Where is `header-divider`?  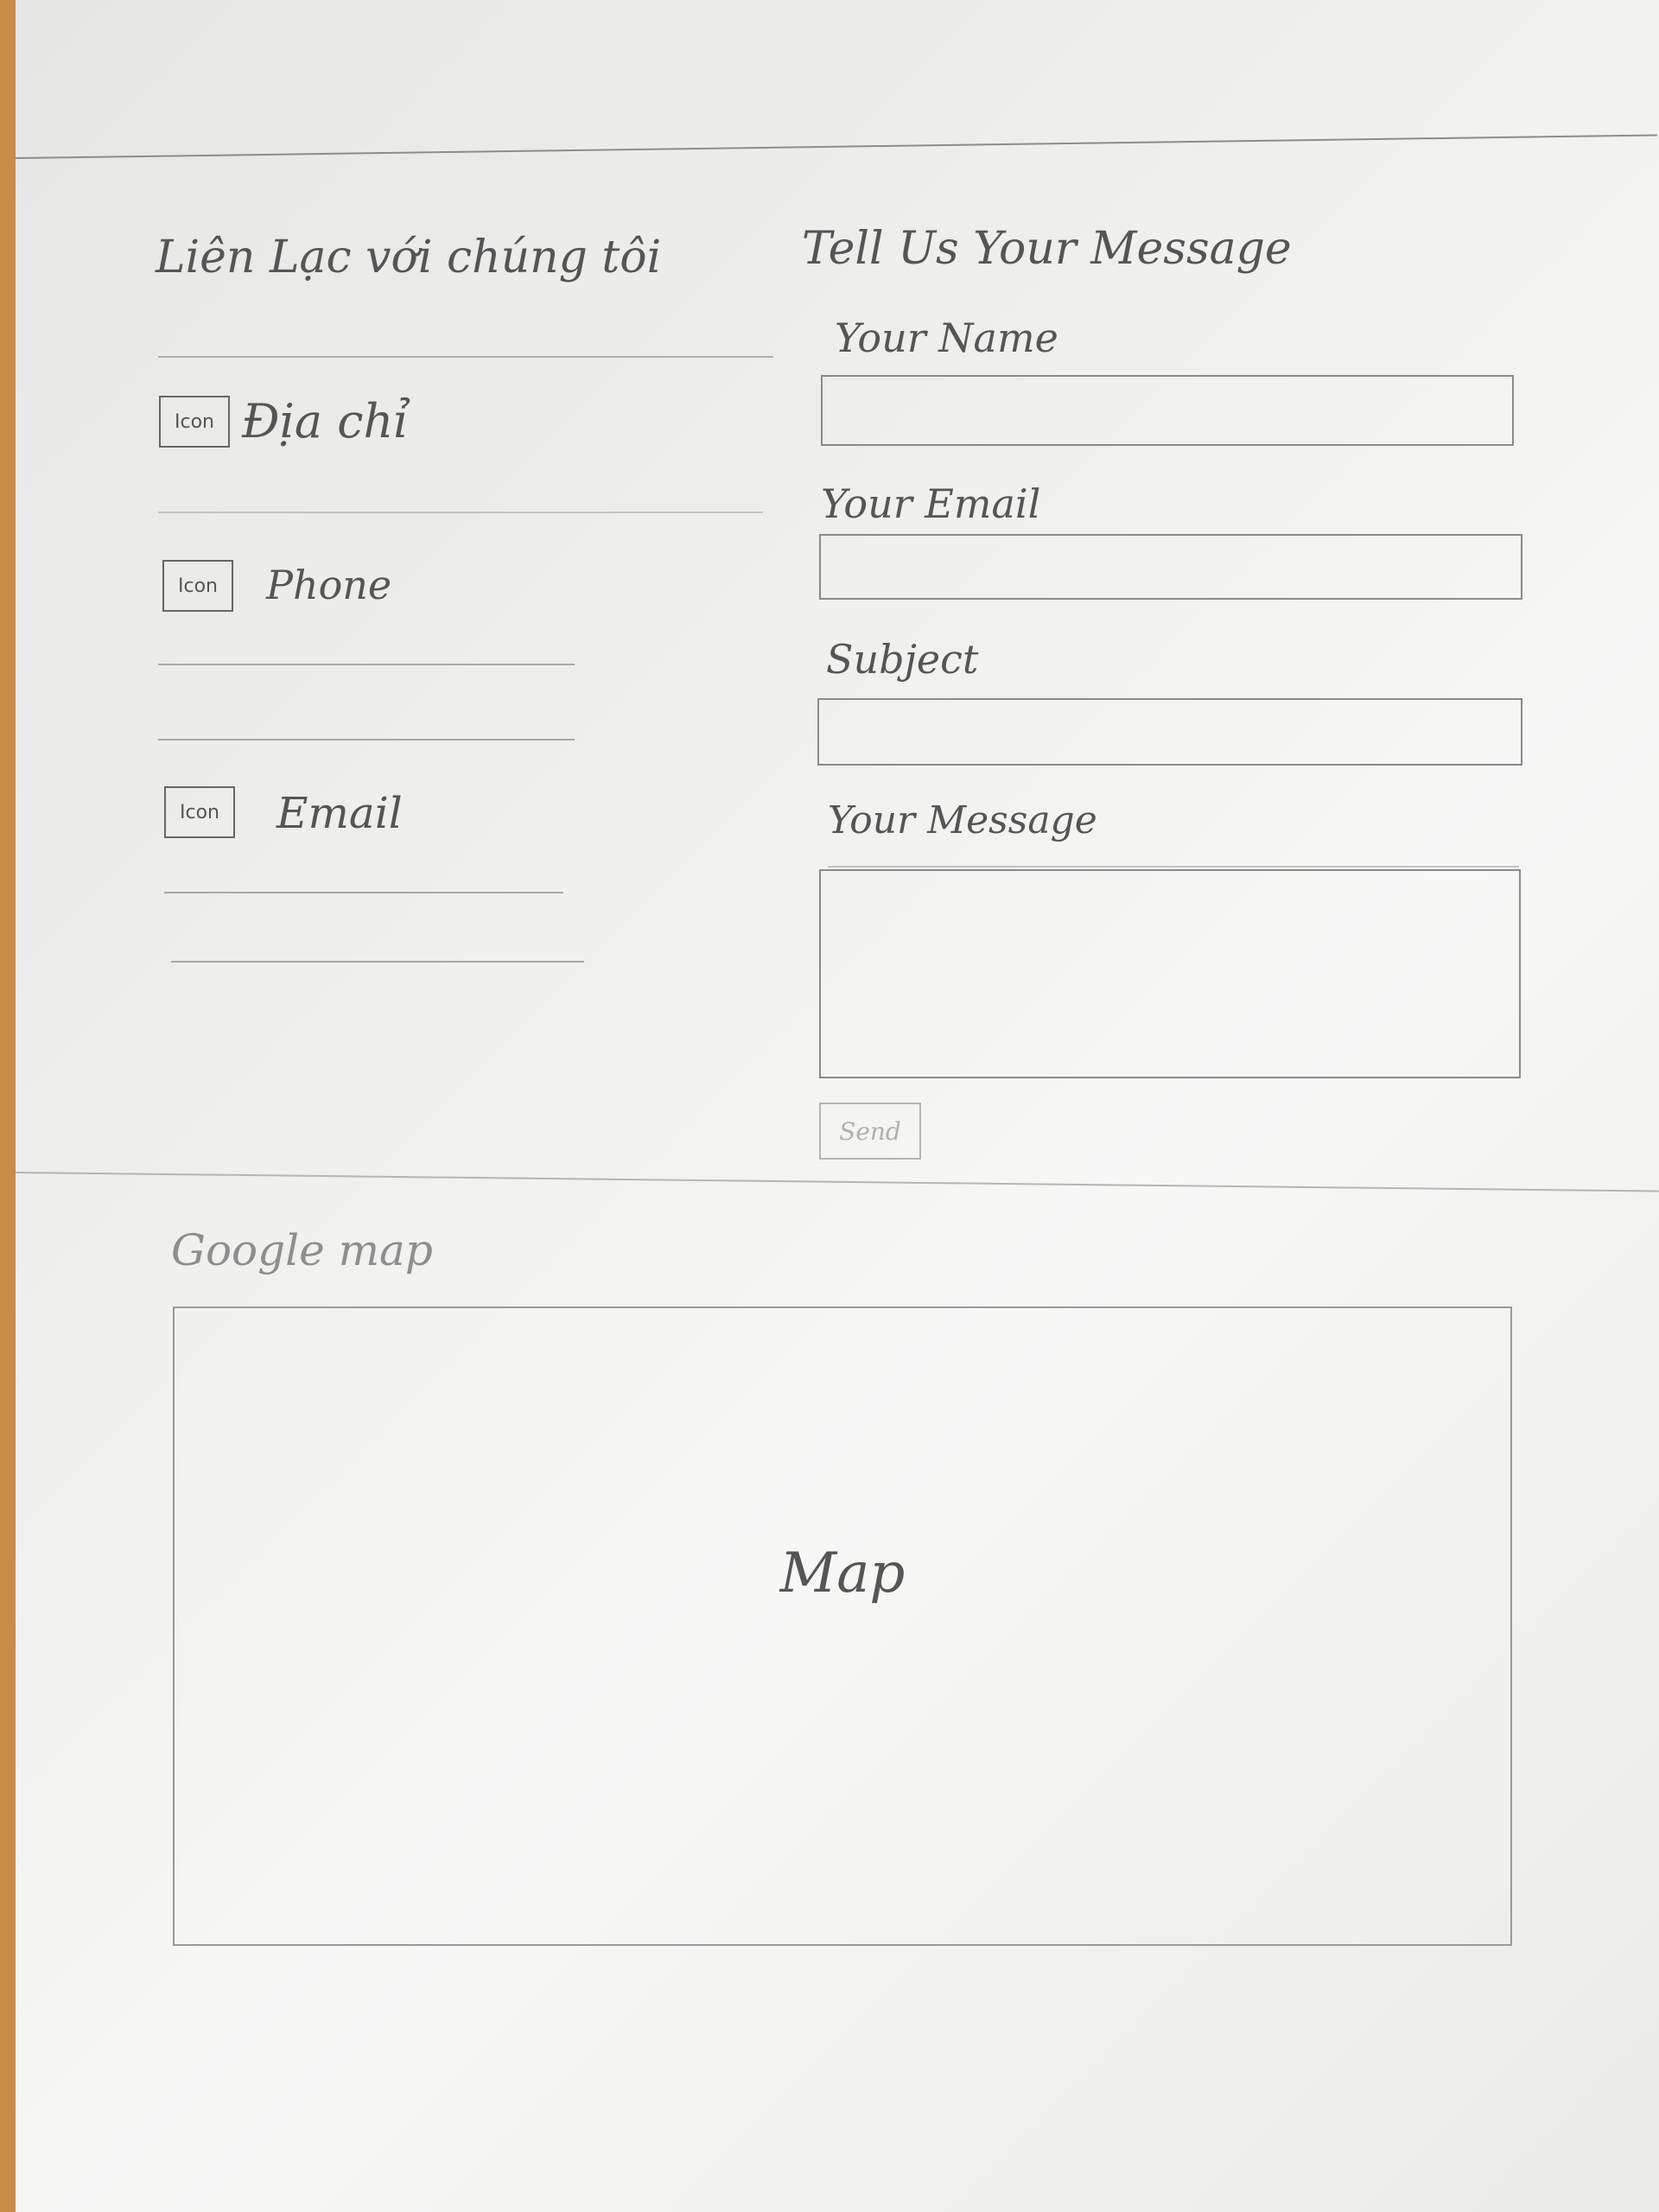 header-divider is located at coordinates (836, 146).